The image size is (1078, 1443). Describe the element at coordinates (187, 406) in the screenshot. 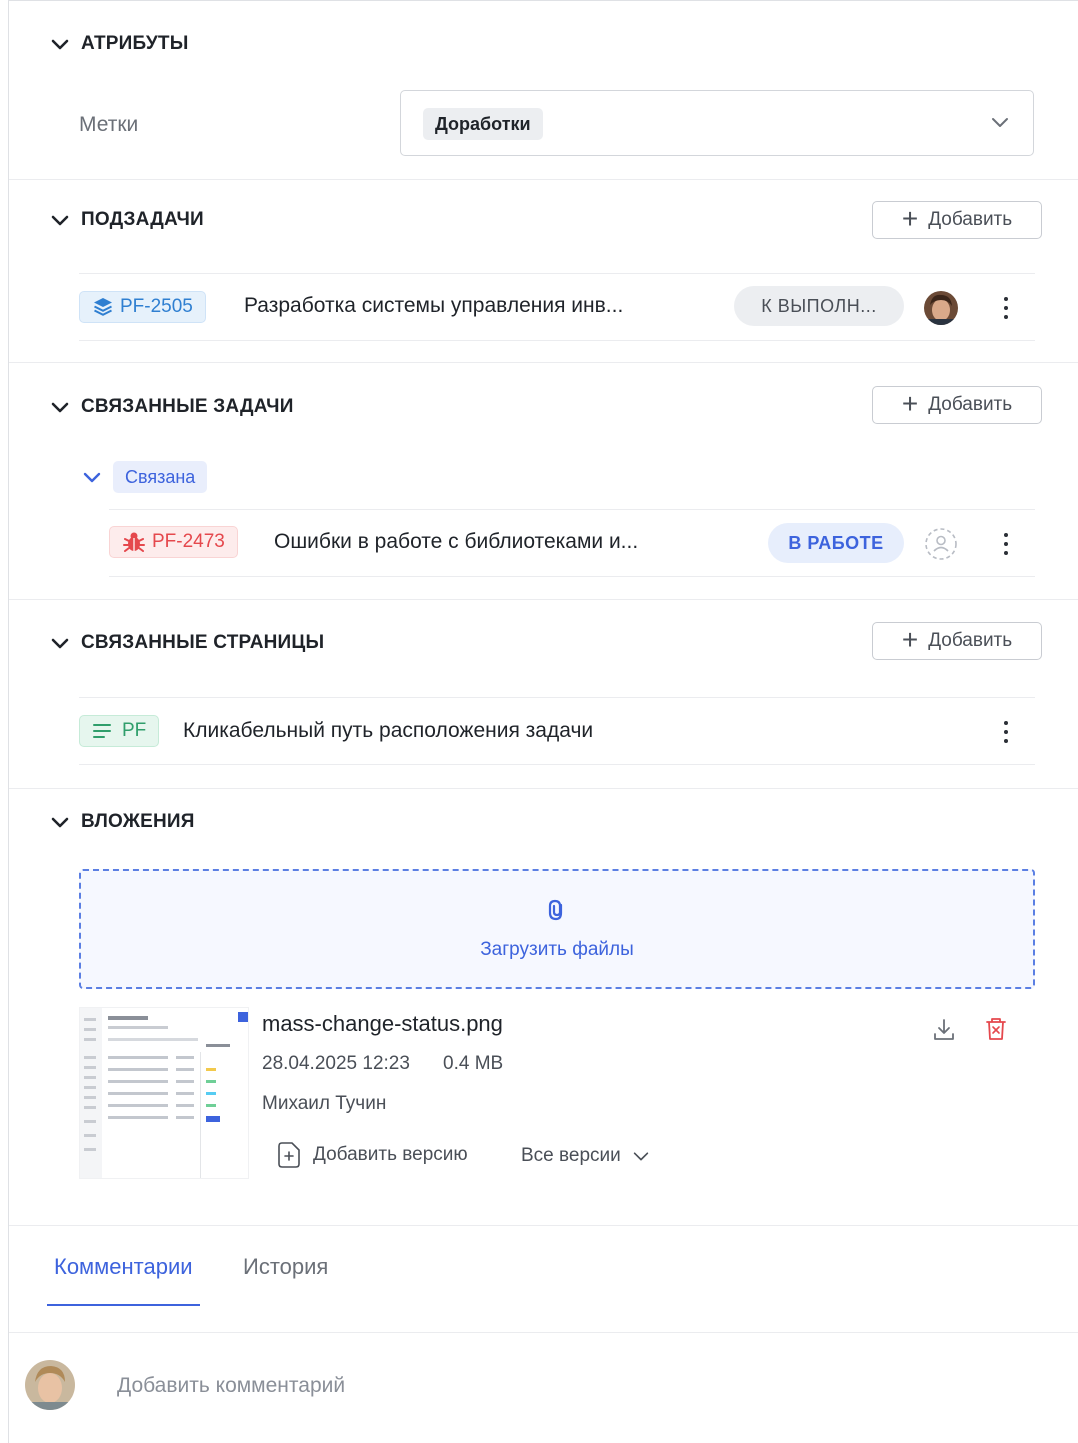

I see `section-title: СВЯЗАННЫЕ ЗАДАЧИ` at that location.